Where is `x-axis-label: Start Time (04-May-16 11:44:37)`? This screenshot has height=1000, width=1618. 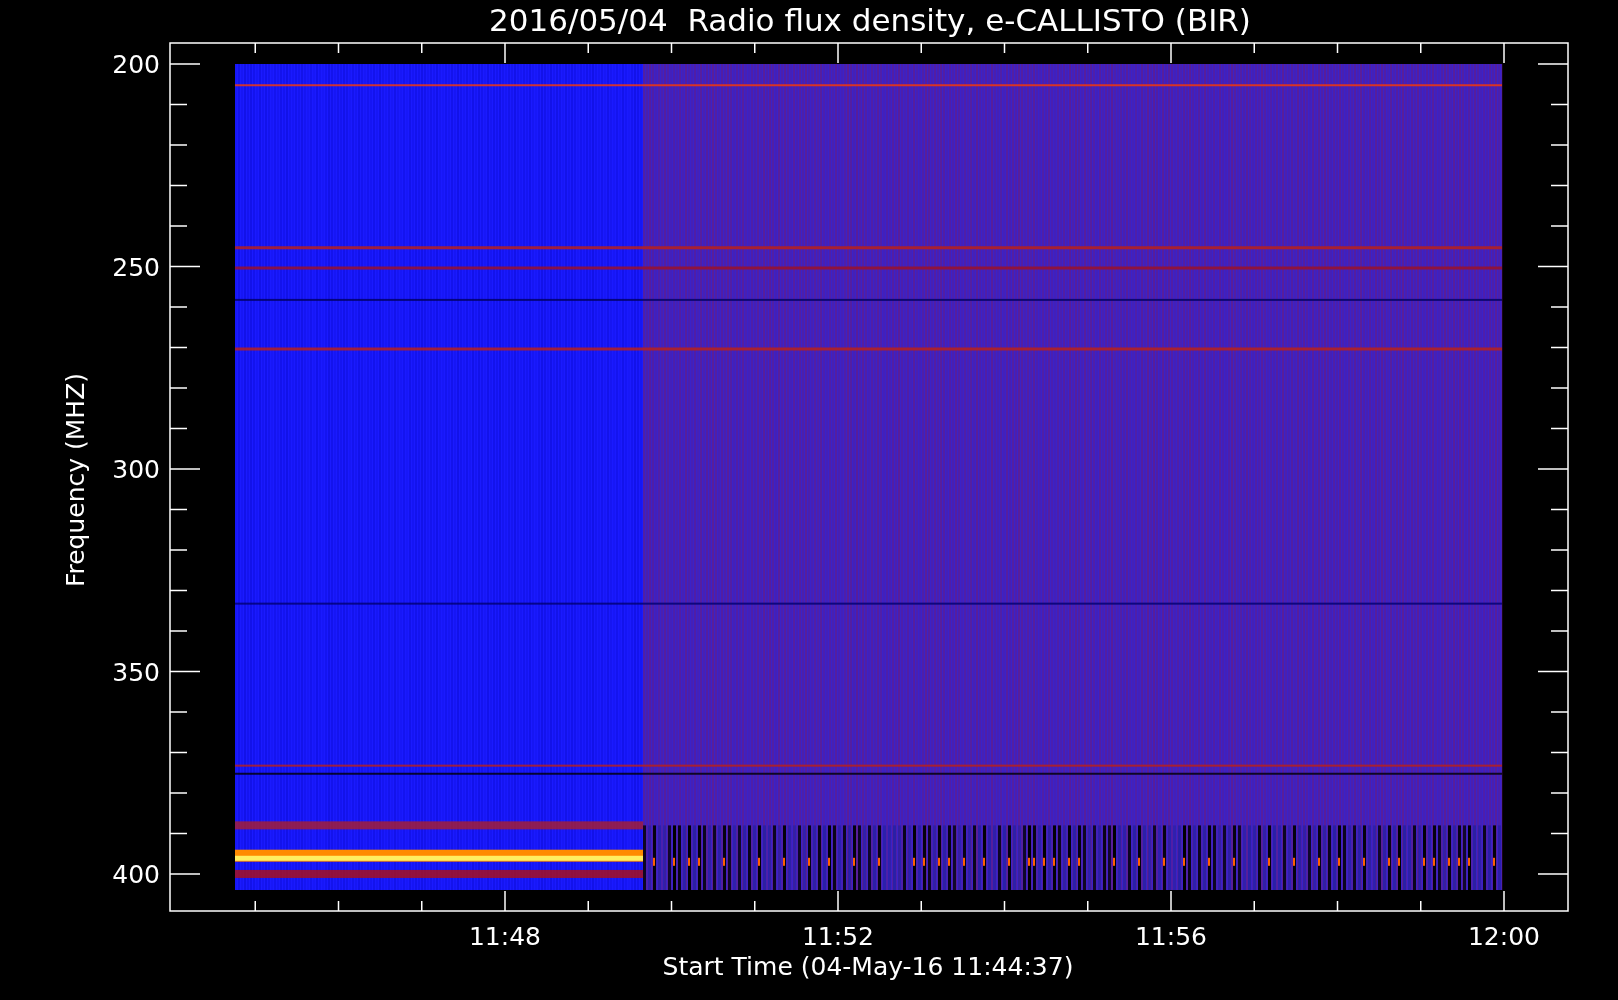
x-axis-label: Start Time (04-May-16 11:44:37) is located at coordinates (868, 966).